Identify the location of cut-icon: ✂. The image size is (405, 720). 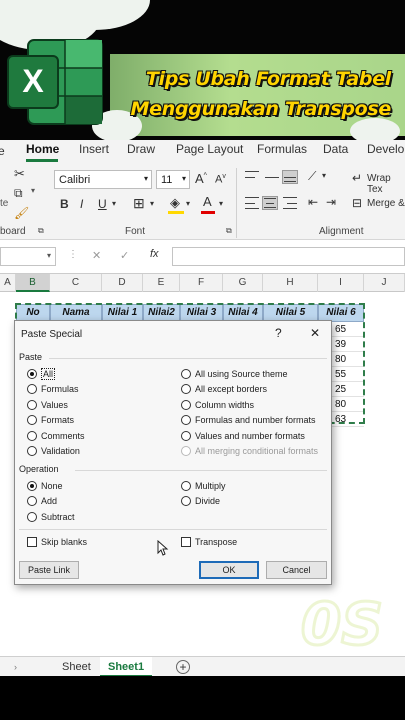
(19, 174).